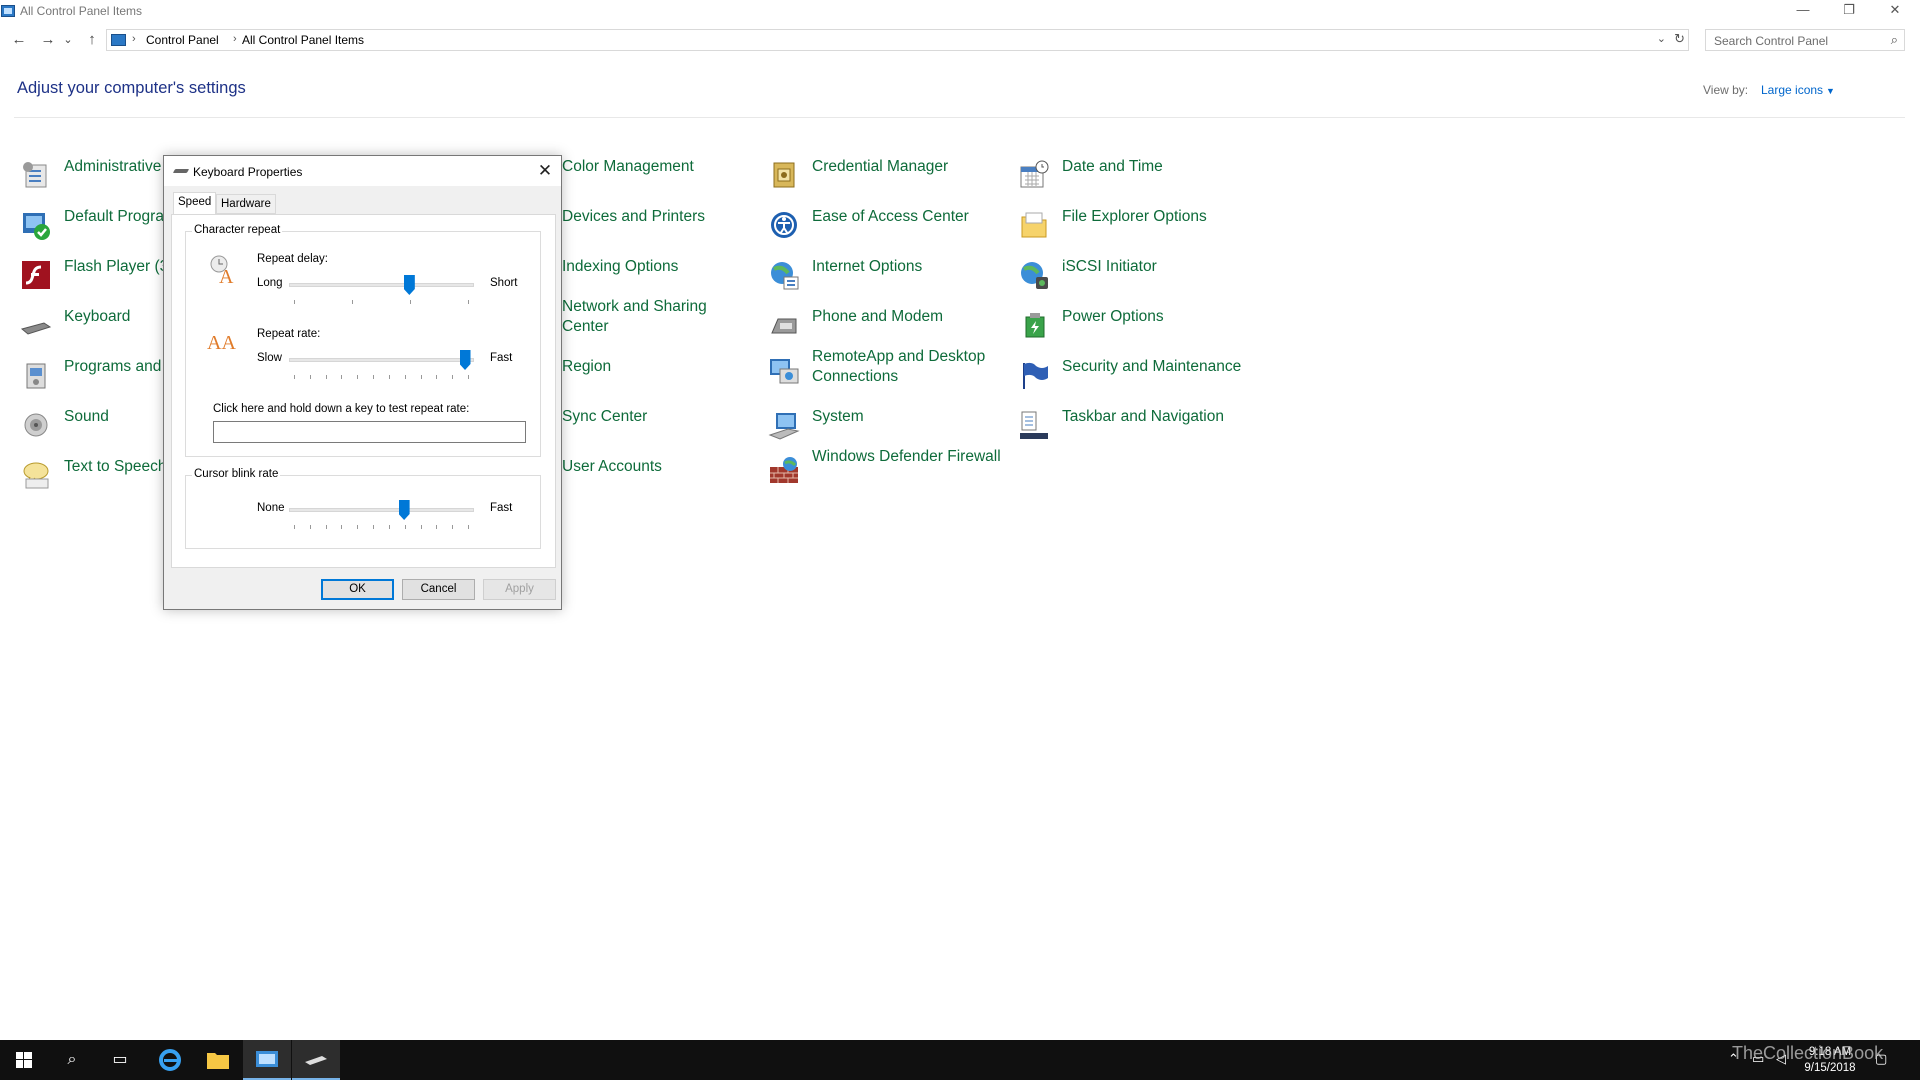 This screenshot has height=1088, width=1920. Describe the element at coordinates (316, 1060) in the screenshot. I see `keyboard-properties-taskbar-button` at that location.